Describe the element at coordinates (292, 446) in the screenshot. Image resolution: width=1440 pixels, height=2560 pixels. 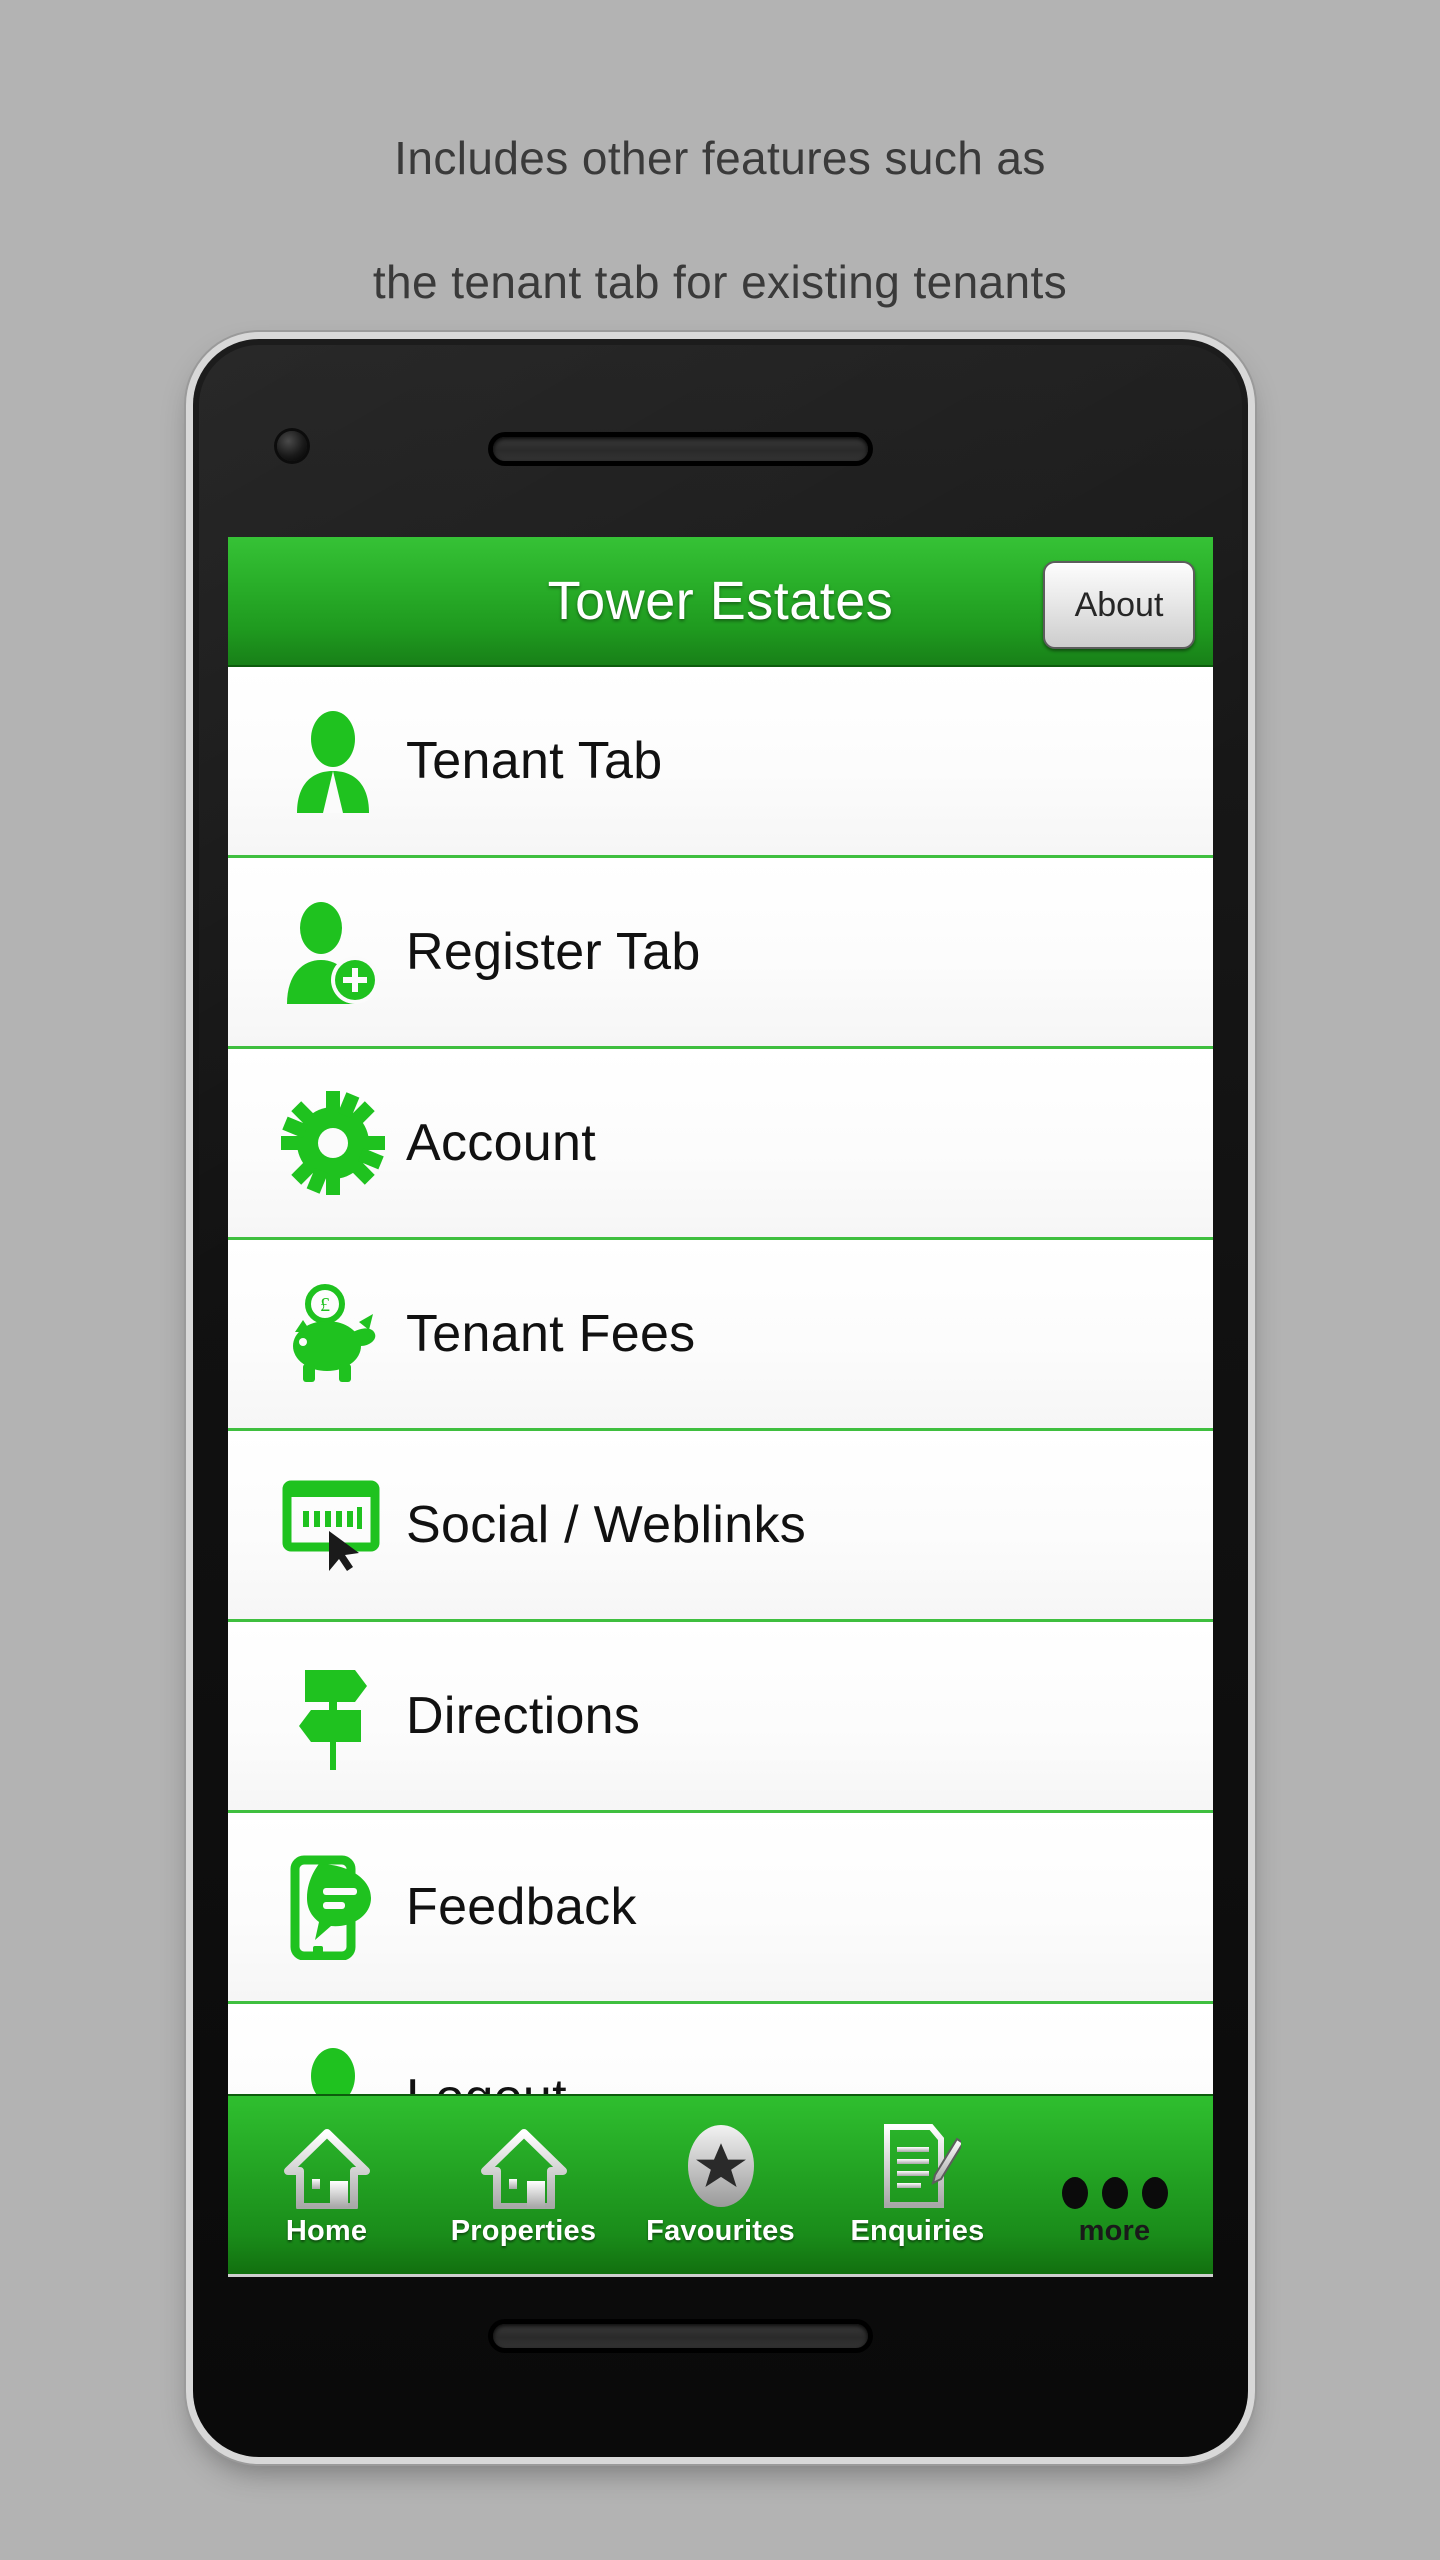
I see `front-camera-icon` at that location.